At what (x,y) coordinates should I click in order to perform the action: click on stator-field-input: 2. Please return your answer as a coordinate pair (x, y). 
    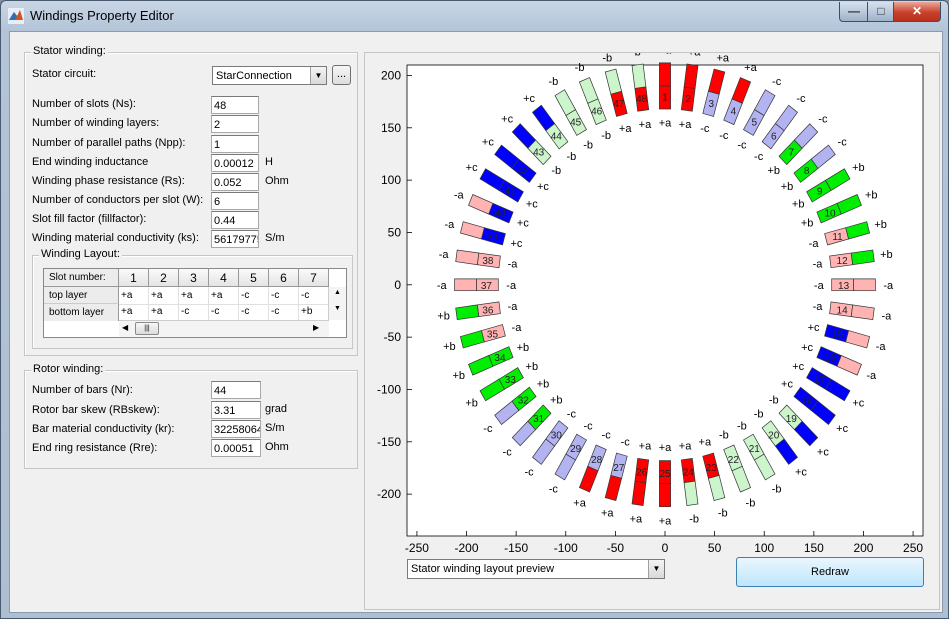
    Looking at the image, I should click on (235, 124).